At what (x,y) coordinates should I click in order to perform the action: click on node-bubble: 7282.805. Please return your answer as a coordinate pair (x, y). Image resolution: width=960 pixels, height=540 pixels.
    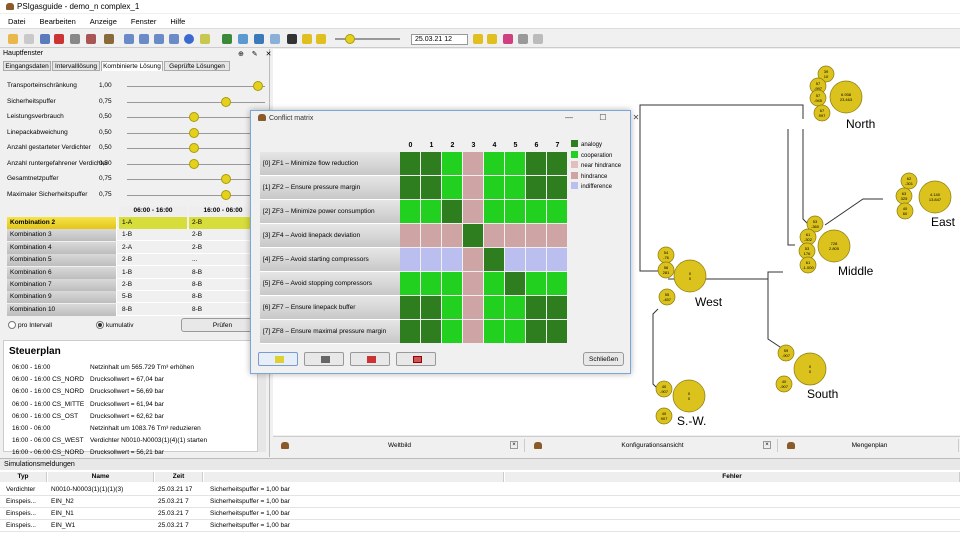
    Looking at the image, I should click on (834, 246).